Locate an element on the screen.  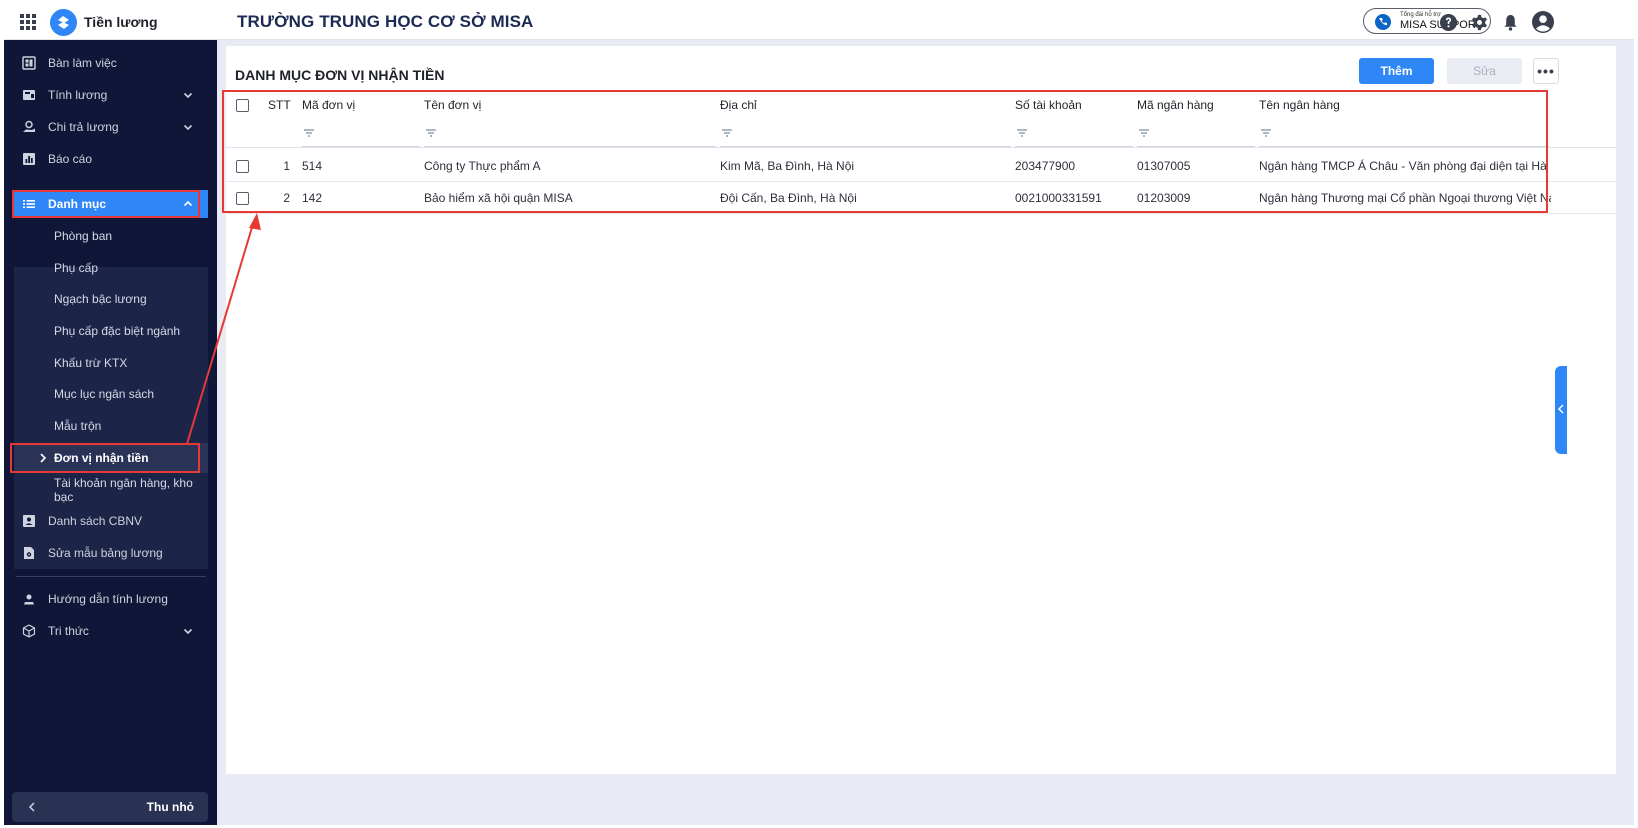
submenu-item-departments: Phòng ban is located at coordinates (111, 236).